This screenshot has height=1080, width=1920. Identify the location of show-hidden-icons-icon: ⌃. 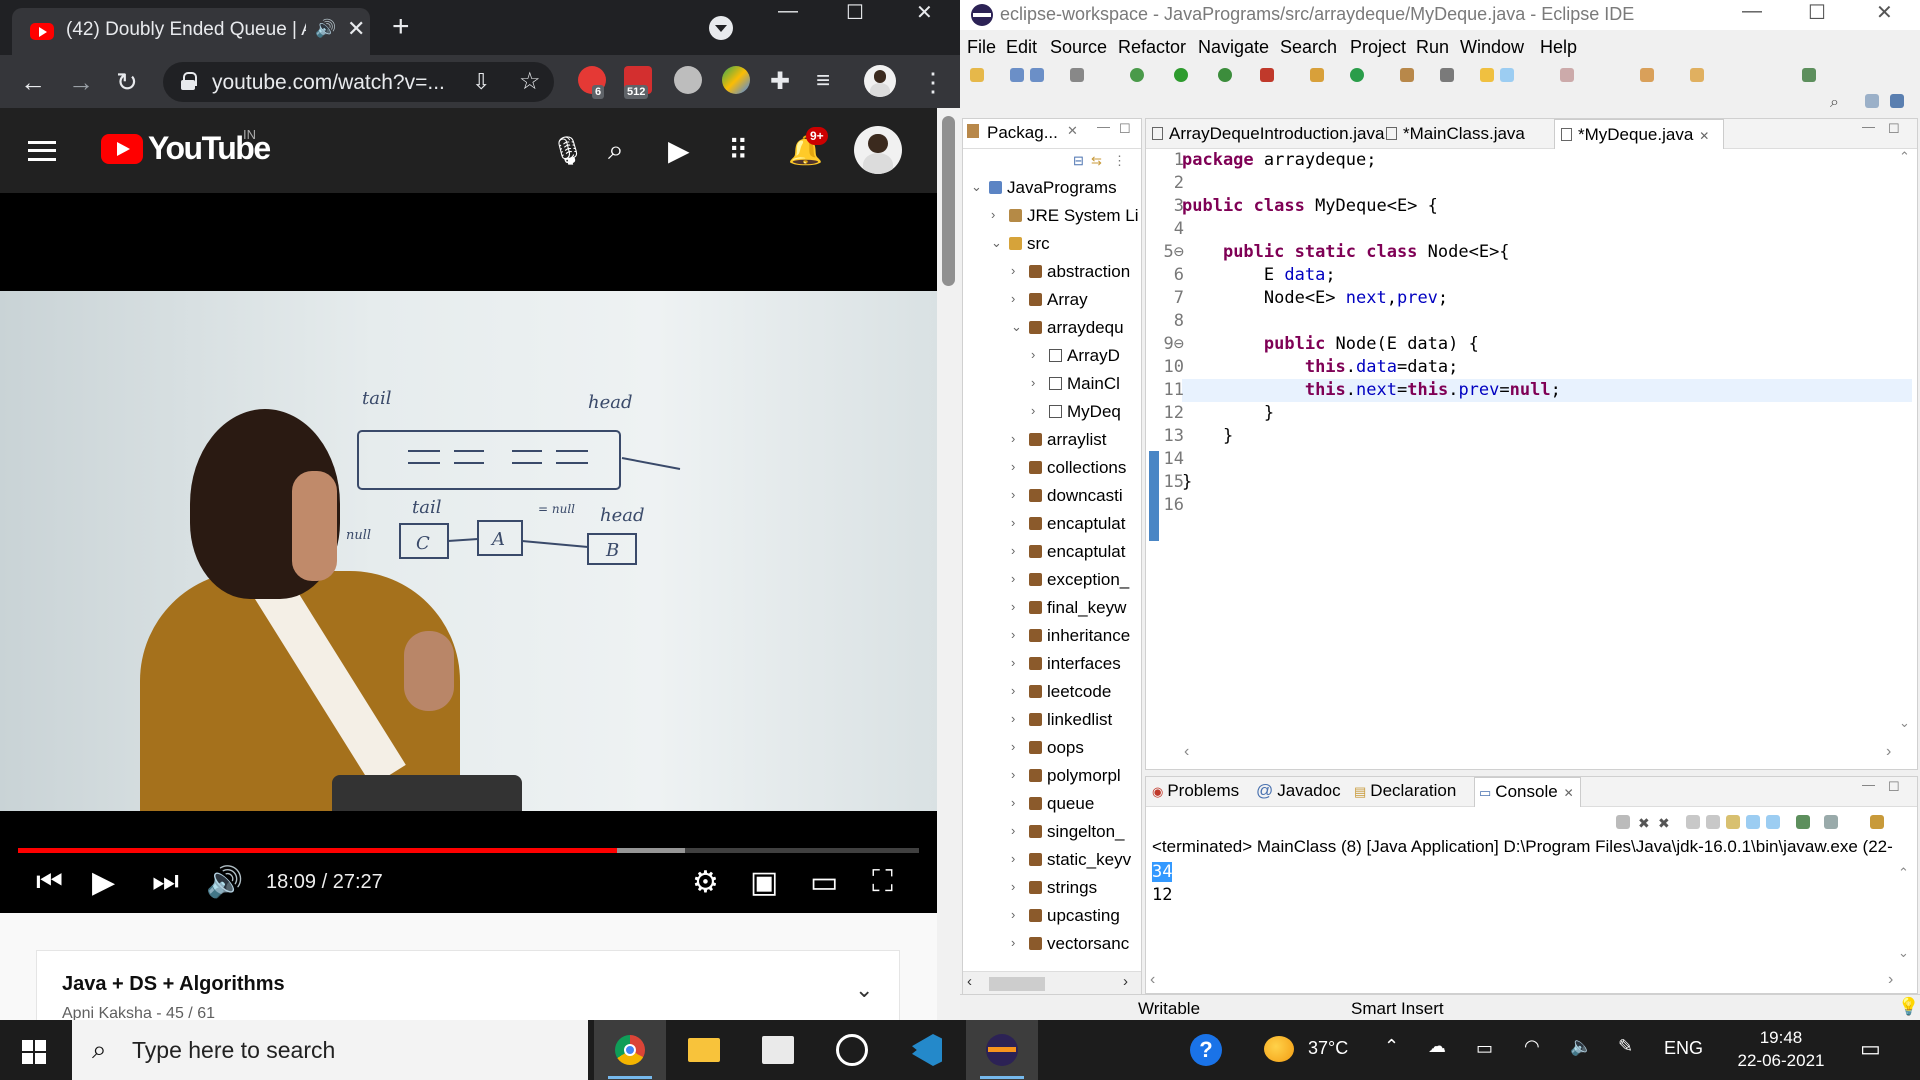
(1391, 1046).